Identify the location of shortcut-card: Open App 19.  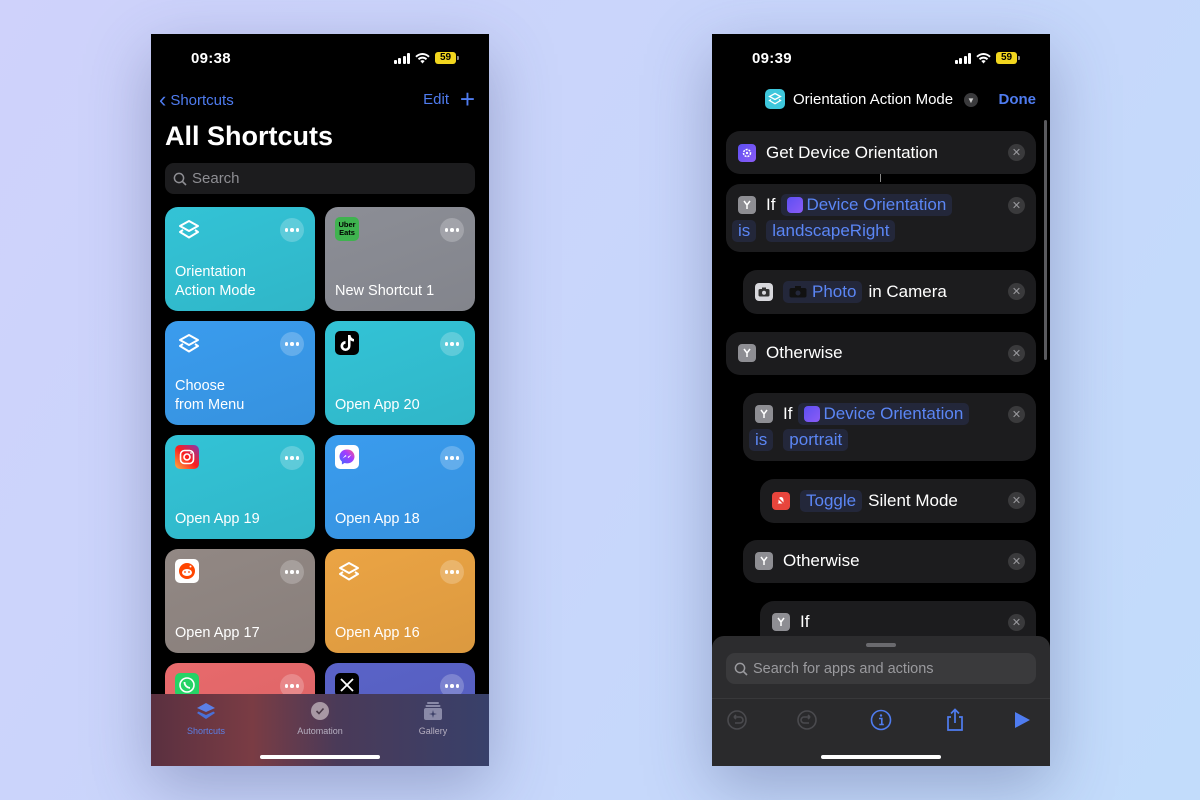
(240, 487).